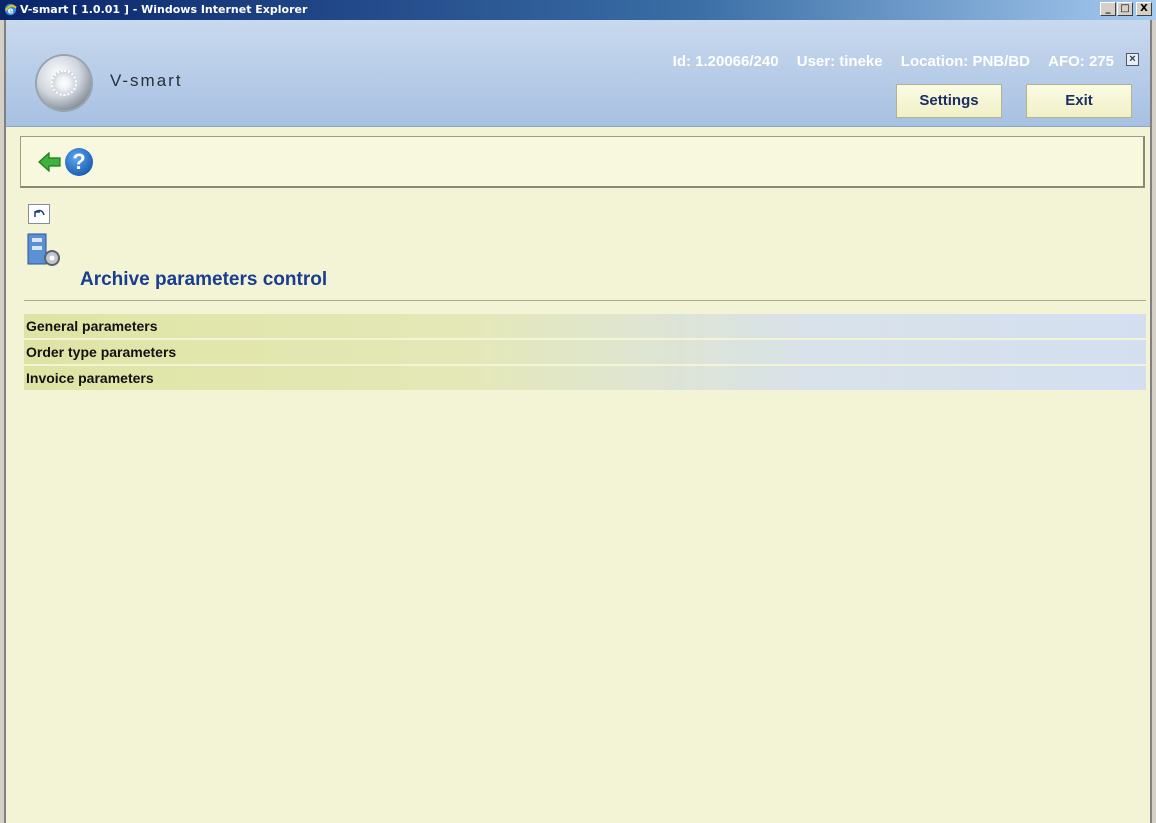 The image size is (1156, 823). Describe the element at coordinates (1081, 61) in the screenshot. I see `afo-text: AFO: 275` at that location.